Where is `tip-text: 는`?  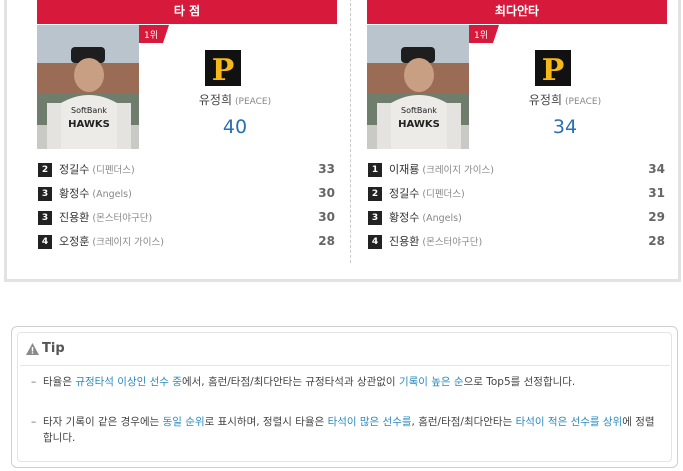 tip-text: 는 is located at coordinates (509, 422).